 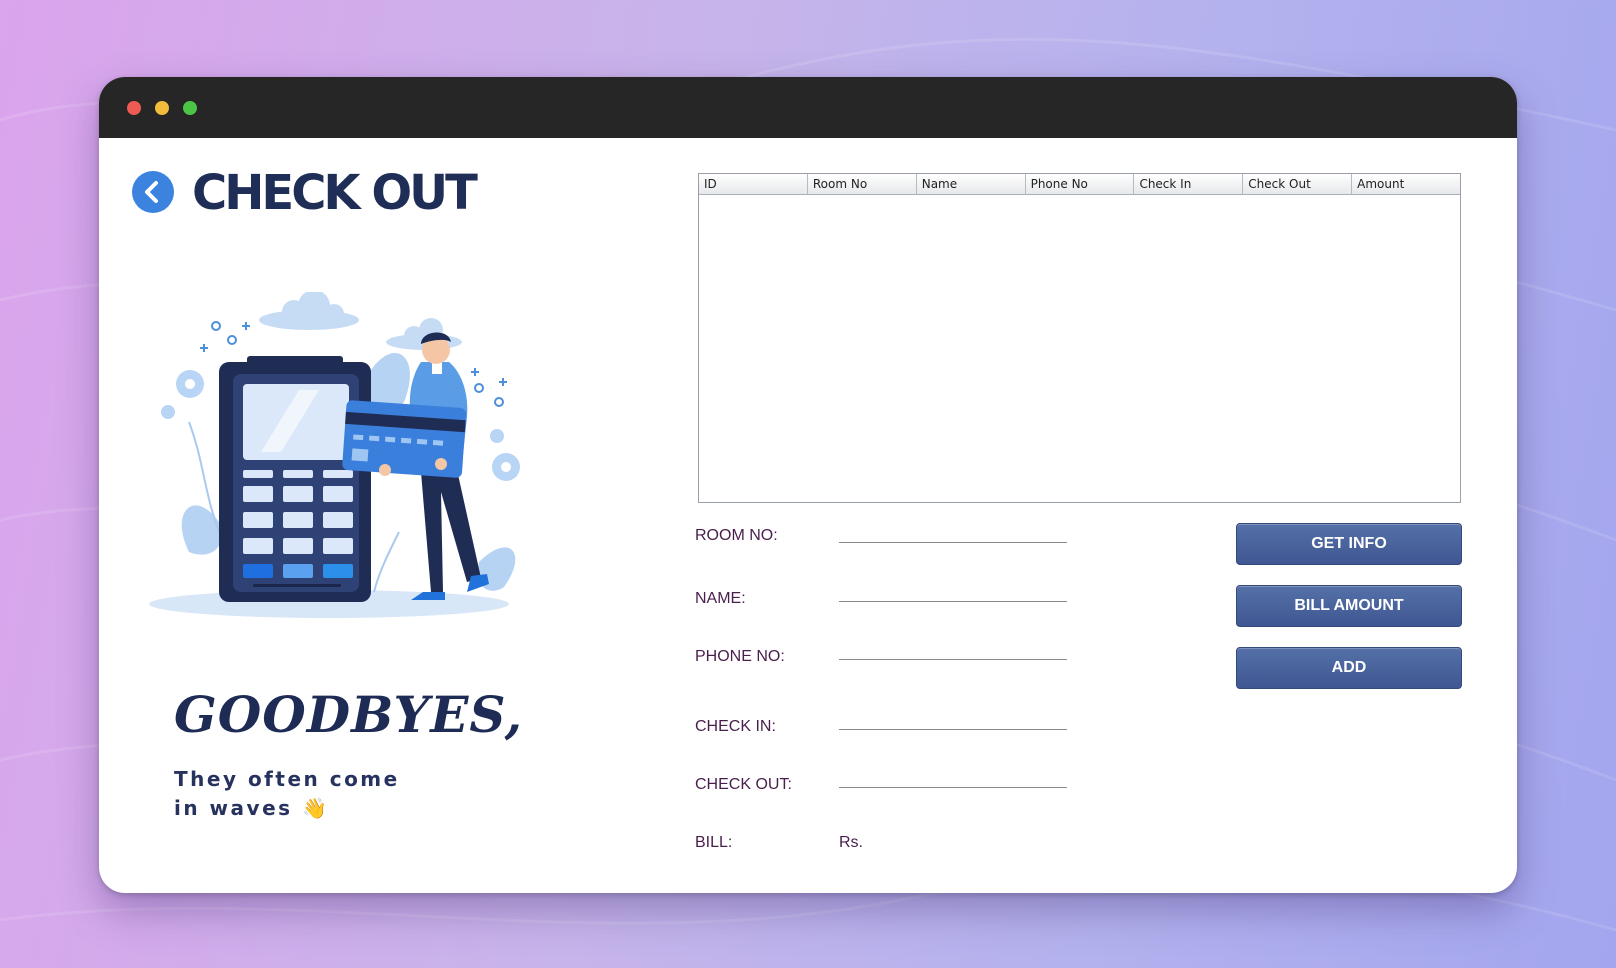 What do you see at coordinates (349, 714) in the screenshot?
I see `goodbye-headline: GOODBYES,` at bounding box center [349, 714].